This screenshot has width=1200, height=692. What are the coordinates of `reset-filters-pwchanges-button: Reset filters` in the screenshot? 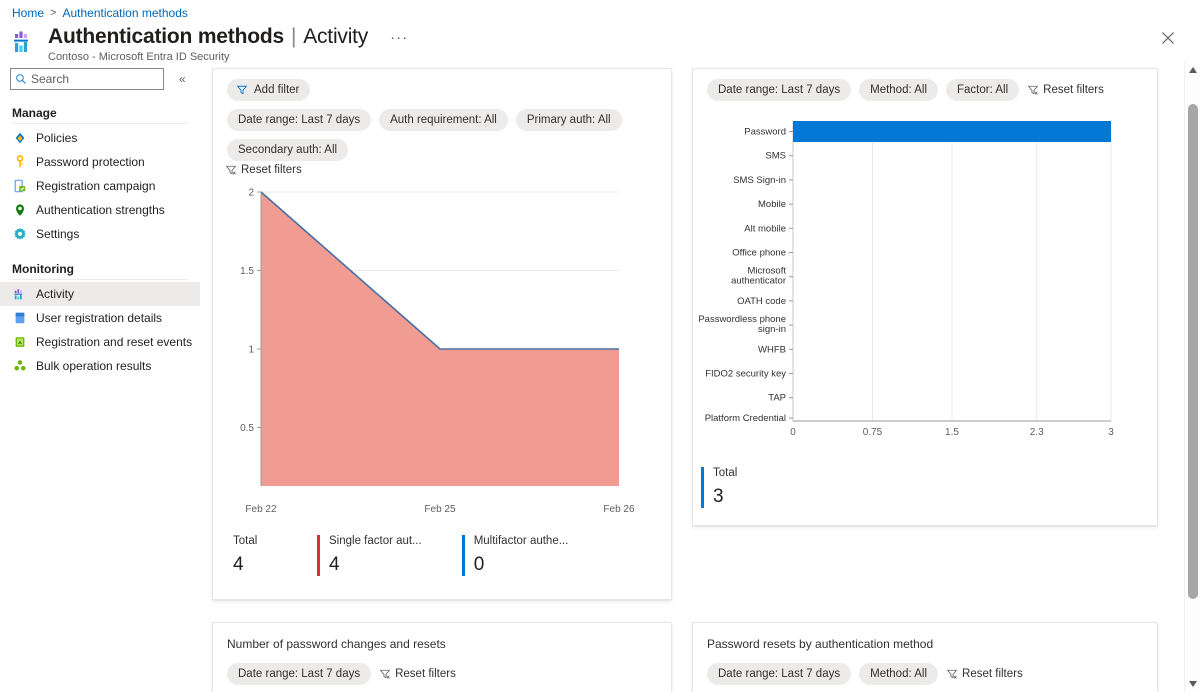 It's located at (417, 674).